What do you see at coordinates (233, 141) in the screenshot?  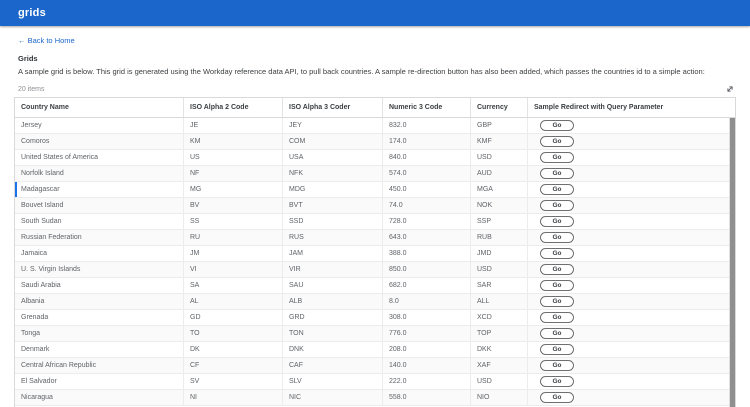 I see `cell-alpha2: KM` at bounding box center [233, 141].